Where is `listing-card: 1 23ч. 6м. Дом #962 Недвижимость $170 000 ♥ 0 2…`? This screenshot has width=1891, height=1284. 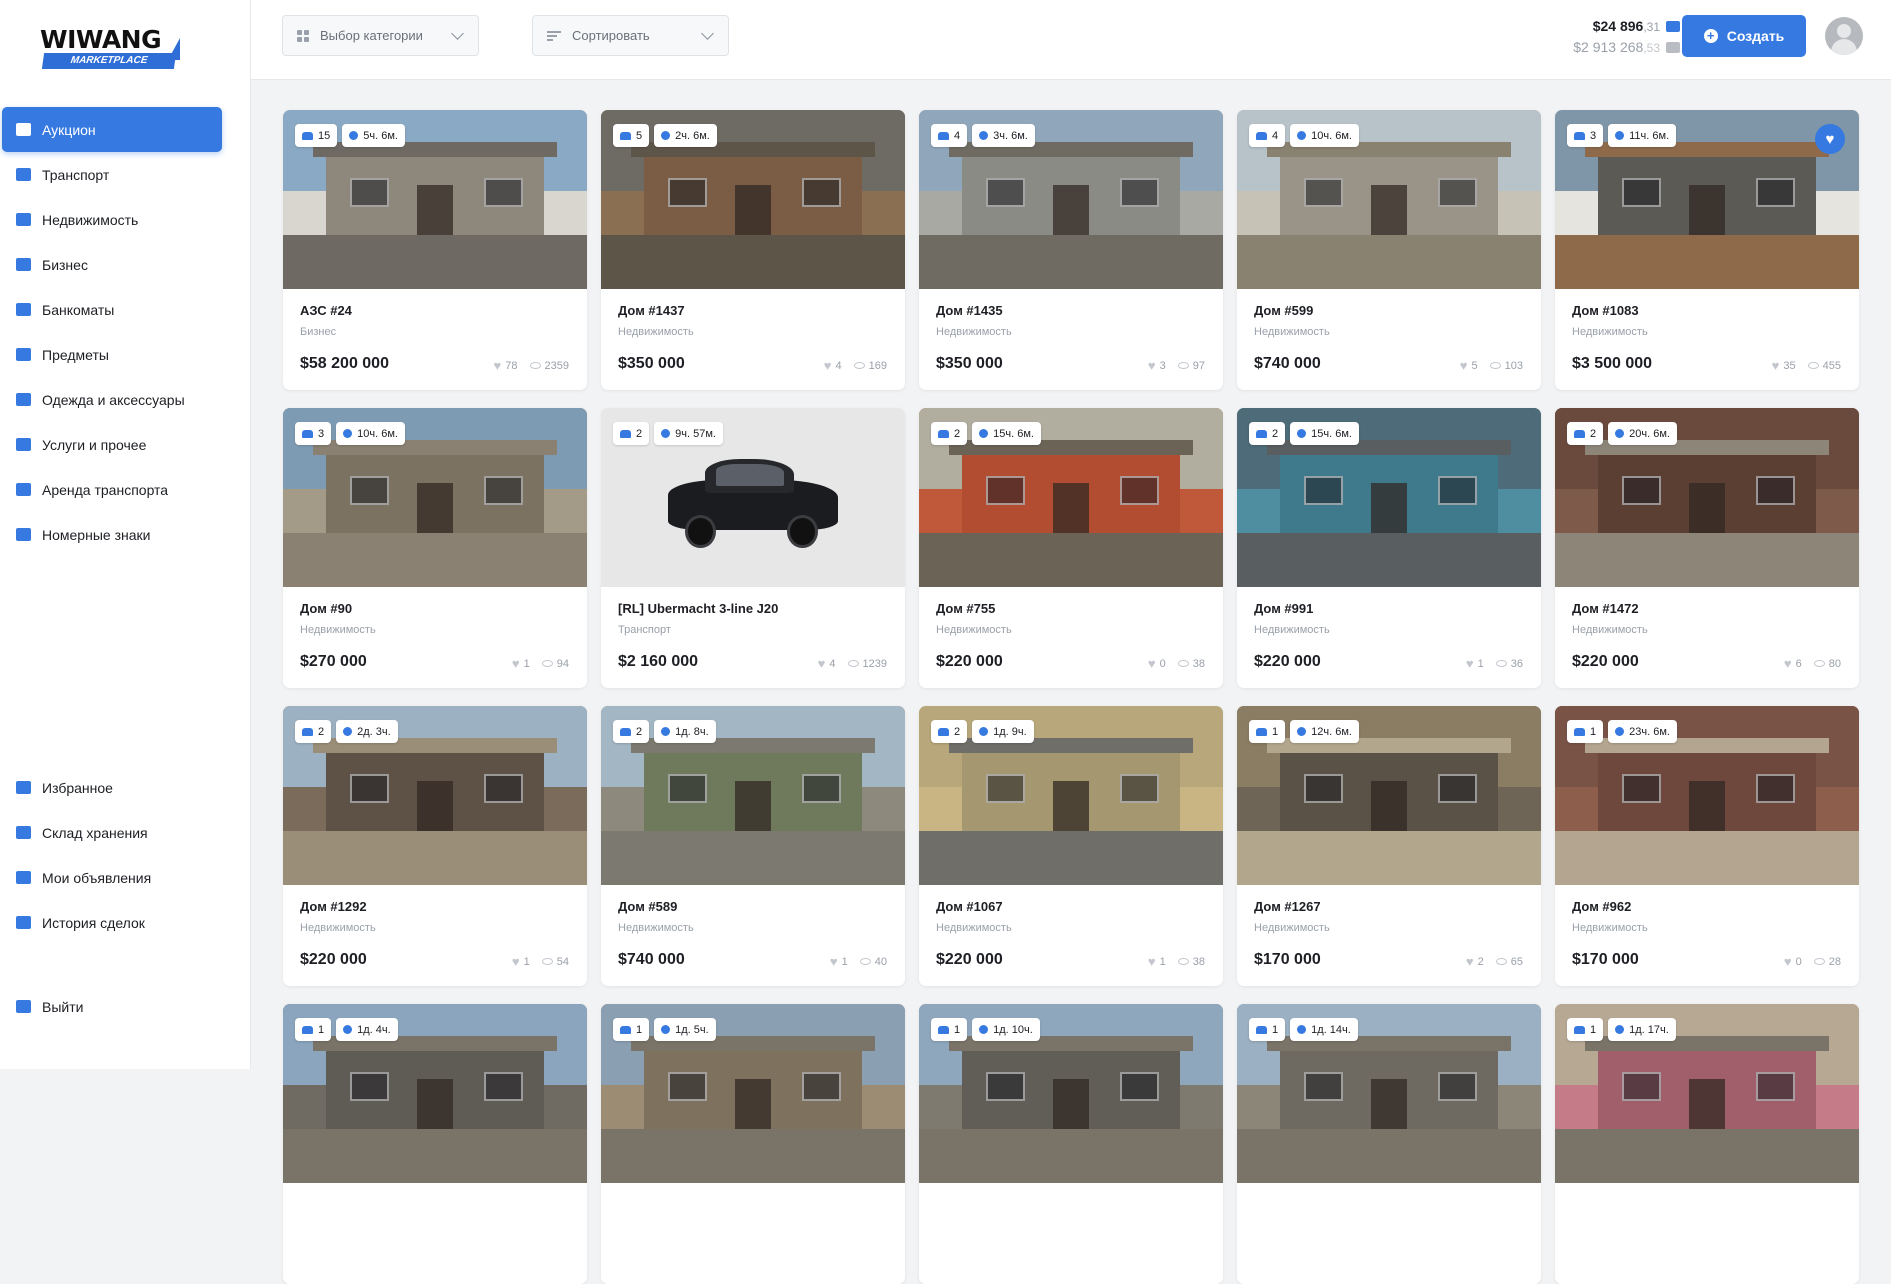 listing-card: 1 23ч. 6м. Дом #962 Недвижимость $170 000 ♥ 0 2… is located at coordinates (1707, 846).